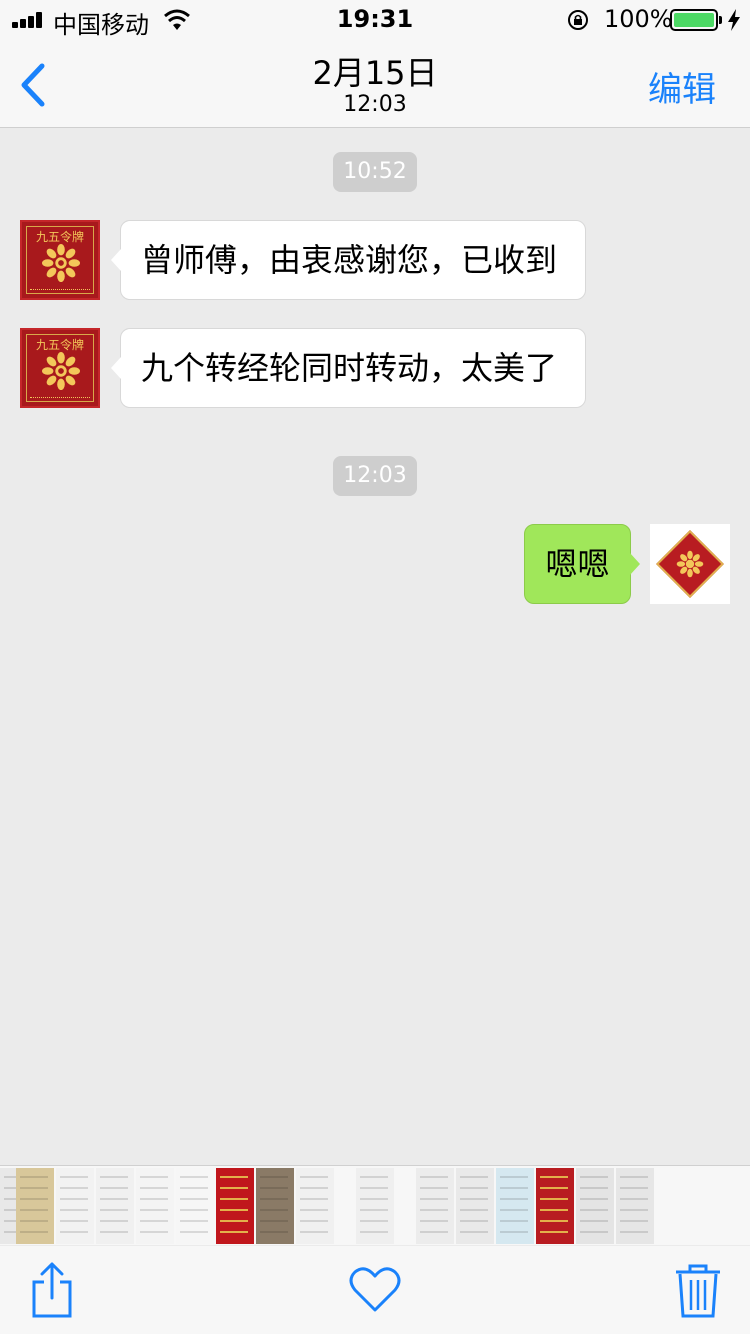 This screenshot has width=750, height=1334. Describe the element at coordinates (375, 73) in the screenshot. I see `page-title: 2月15日` at that location.